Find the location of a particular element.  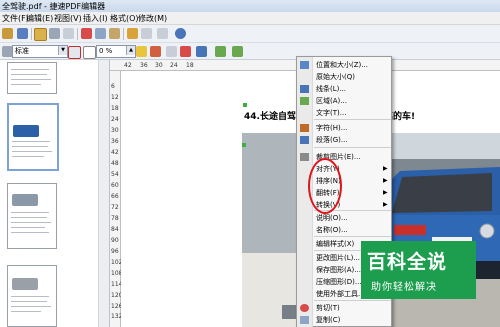

format-toolbar: 标准 ▼ 0 % ▲ is located at coordinates (250, 51).